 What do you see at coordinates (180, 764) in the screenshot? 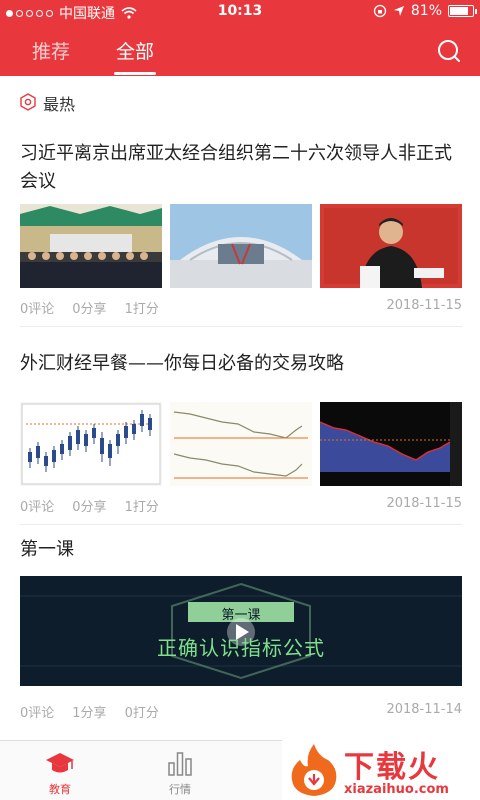
I see `bar-chart-icon` at bounding box center [180, 764].